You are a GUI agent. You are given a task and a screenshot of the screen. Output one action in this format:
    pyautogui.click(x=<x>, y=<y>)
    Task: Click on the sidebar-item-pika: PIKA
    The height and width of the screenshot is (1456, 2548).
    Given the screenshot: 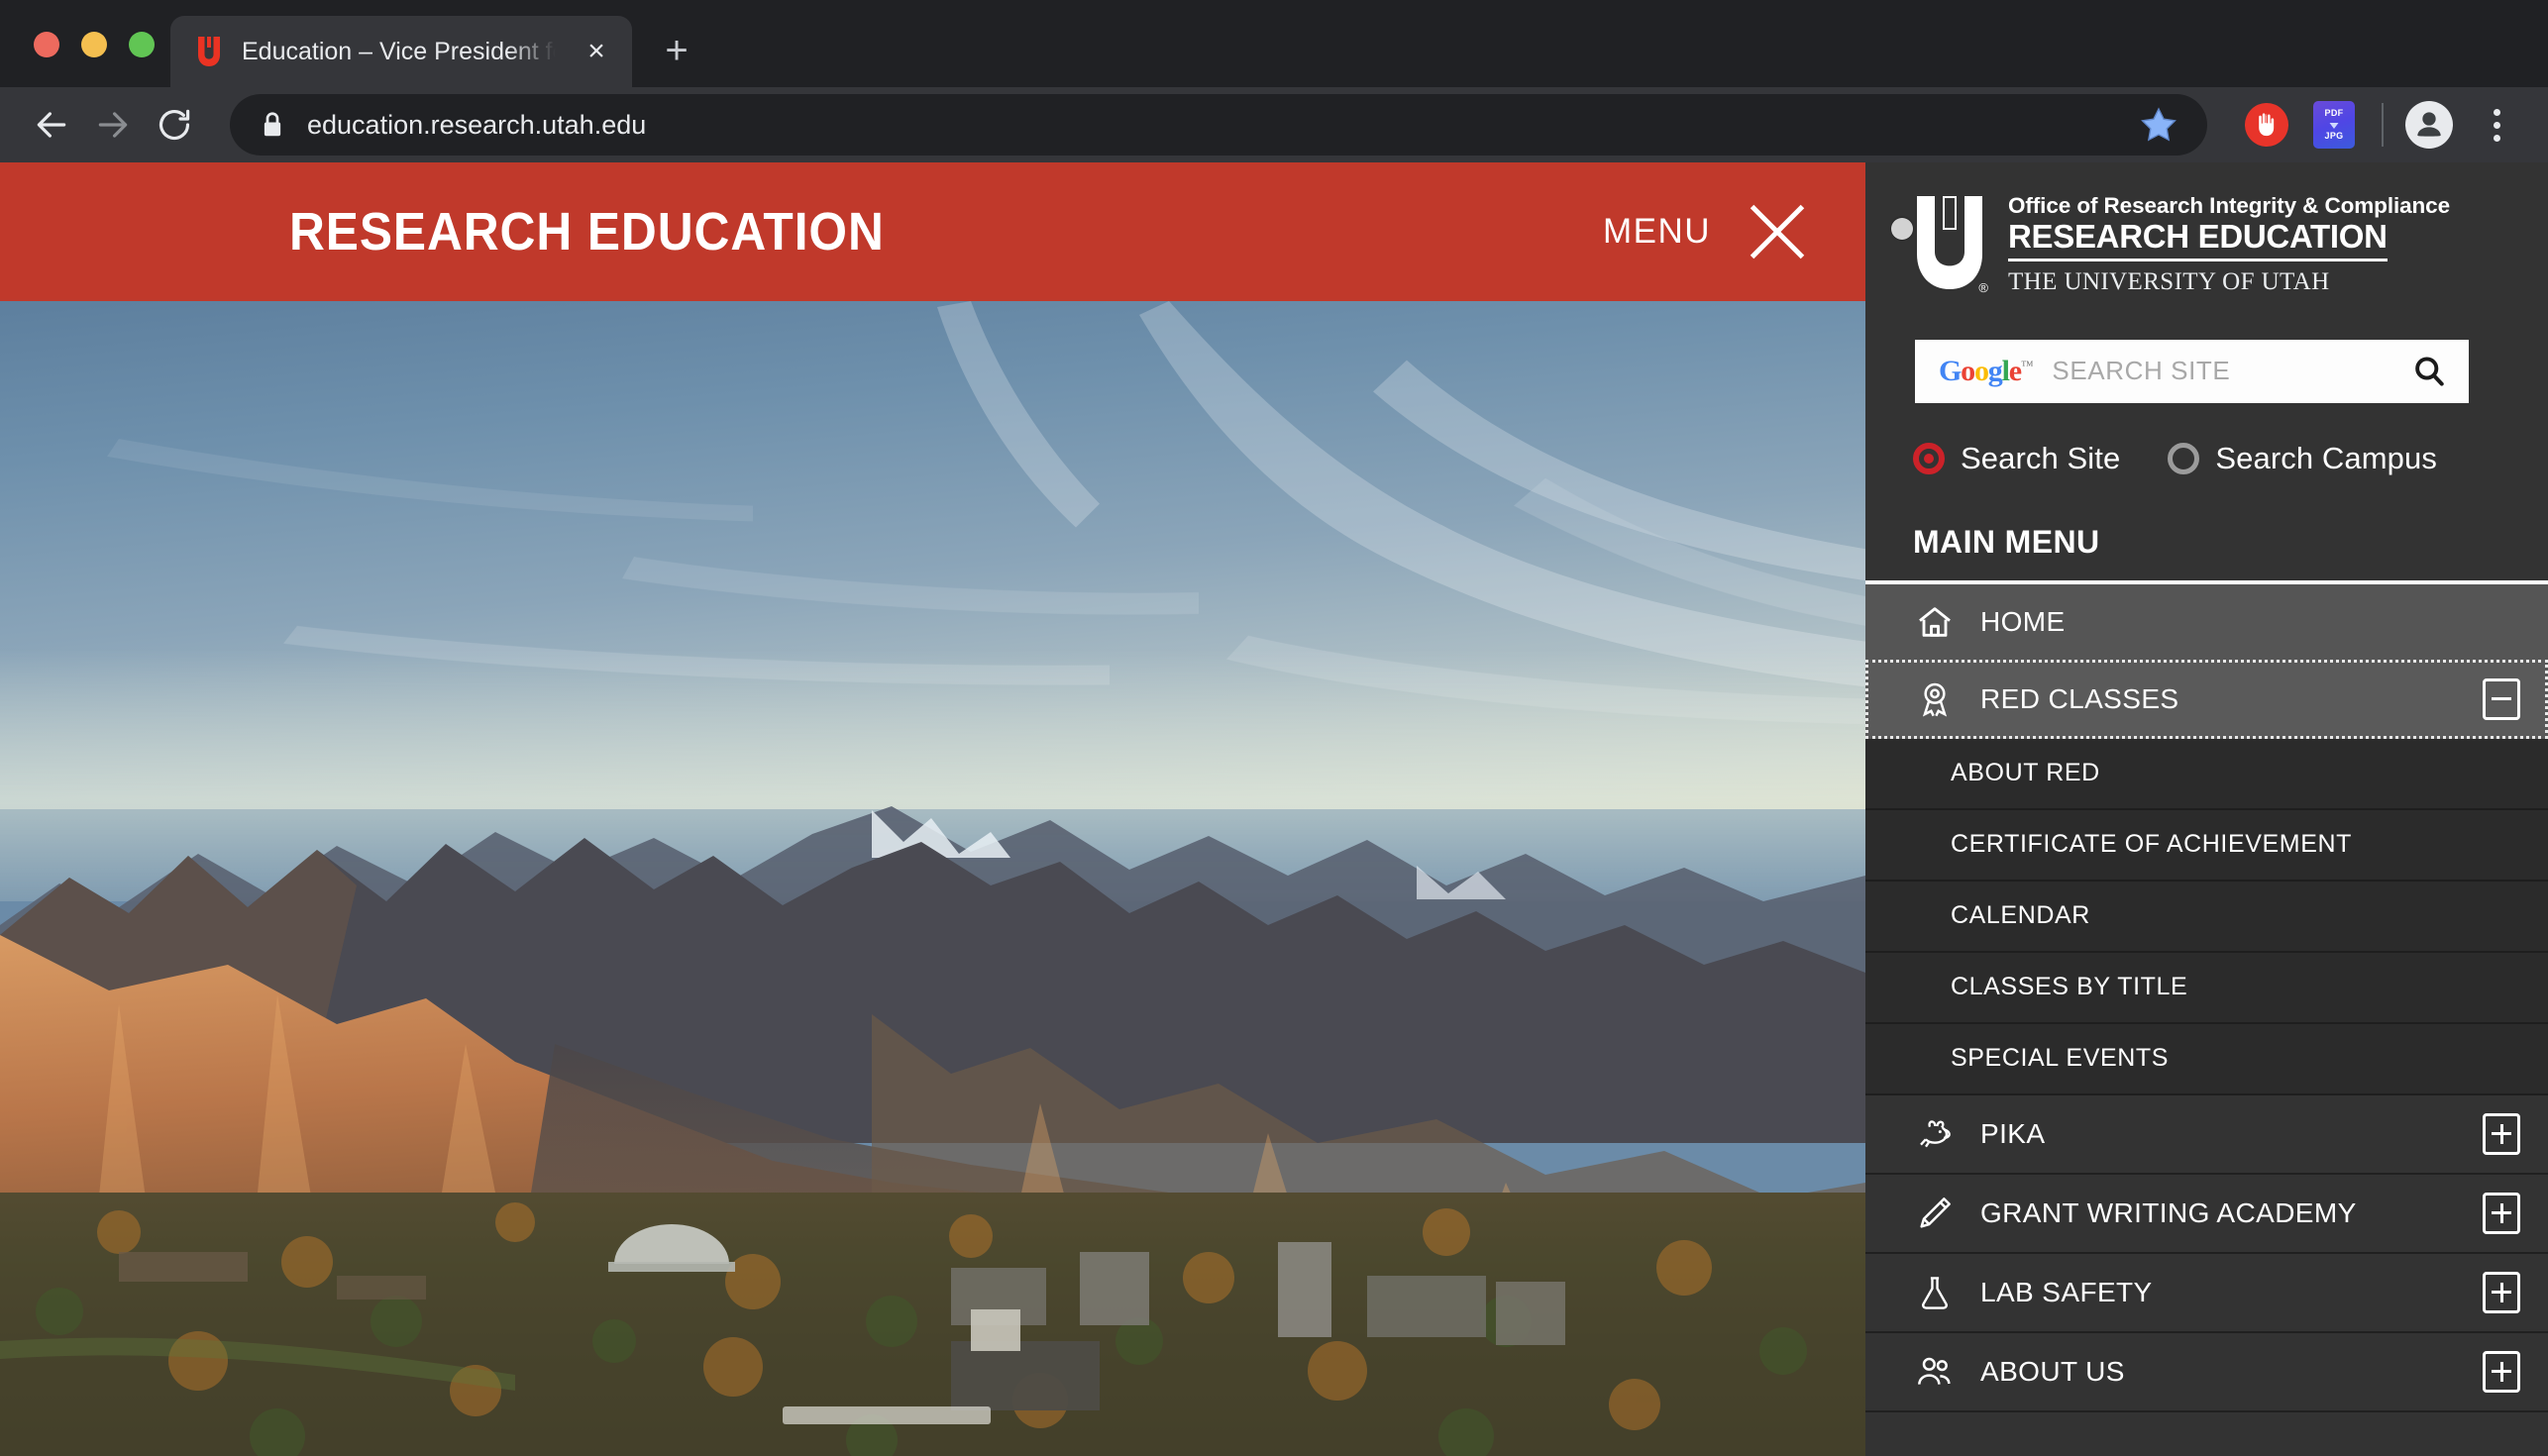 What is the action you would take?
    pyautogui.click(x=2207, y=1134)
    